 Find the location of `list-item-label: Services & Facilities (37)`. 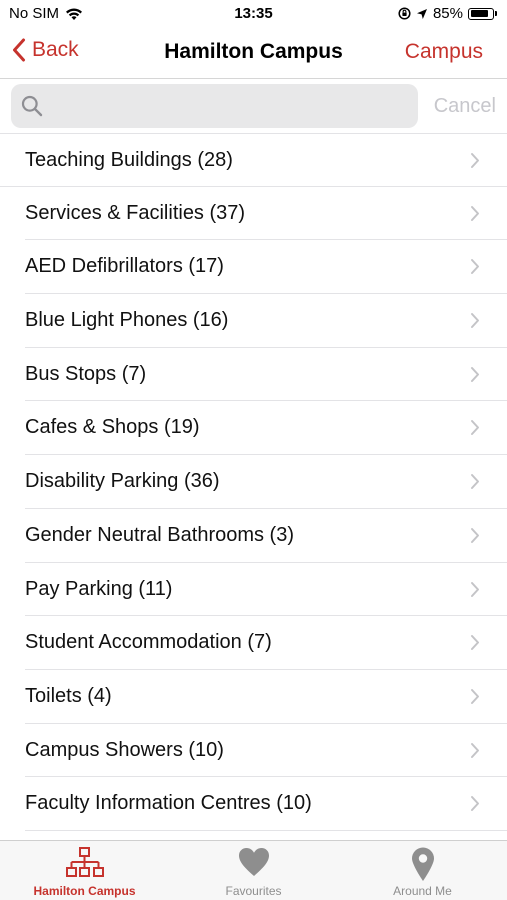

list-item-label: Services & Facilities (37) is located at coordinates (135, 212).